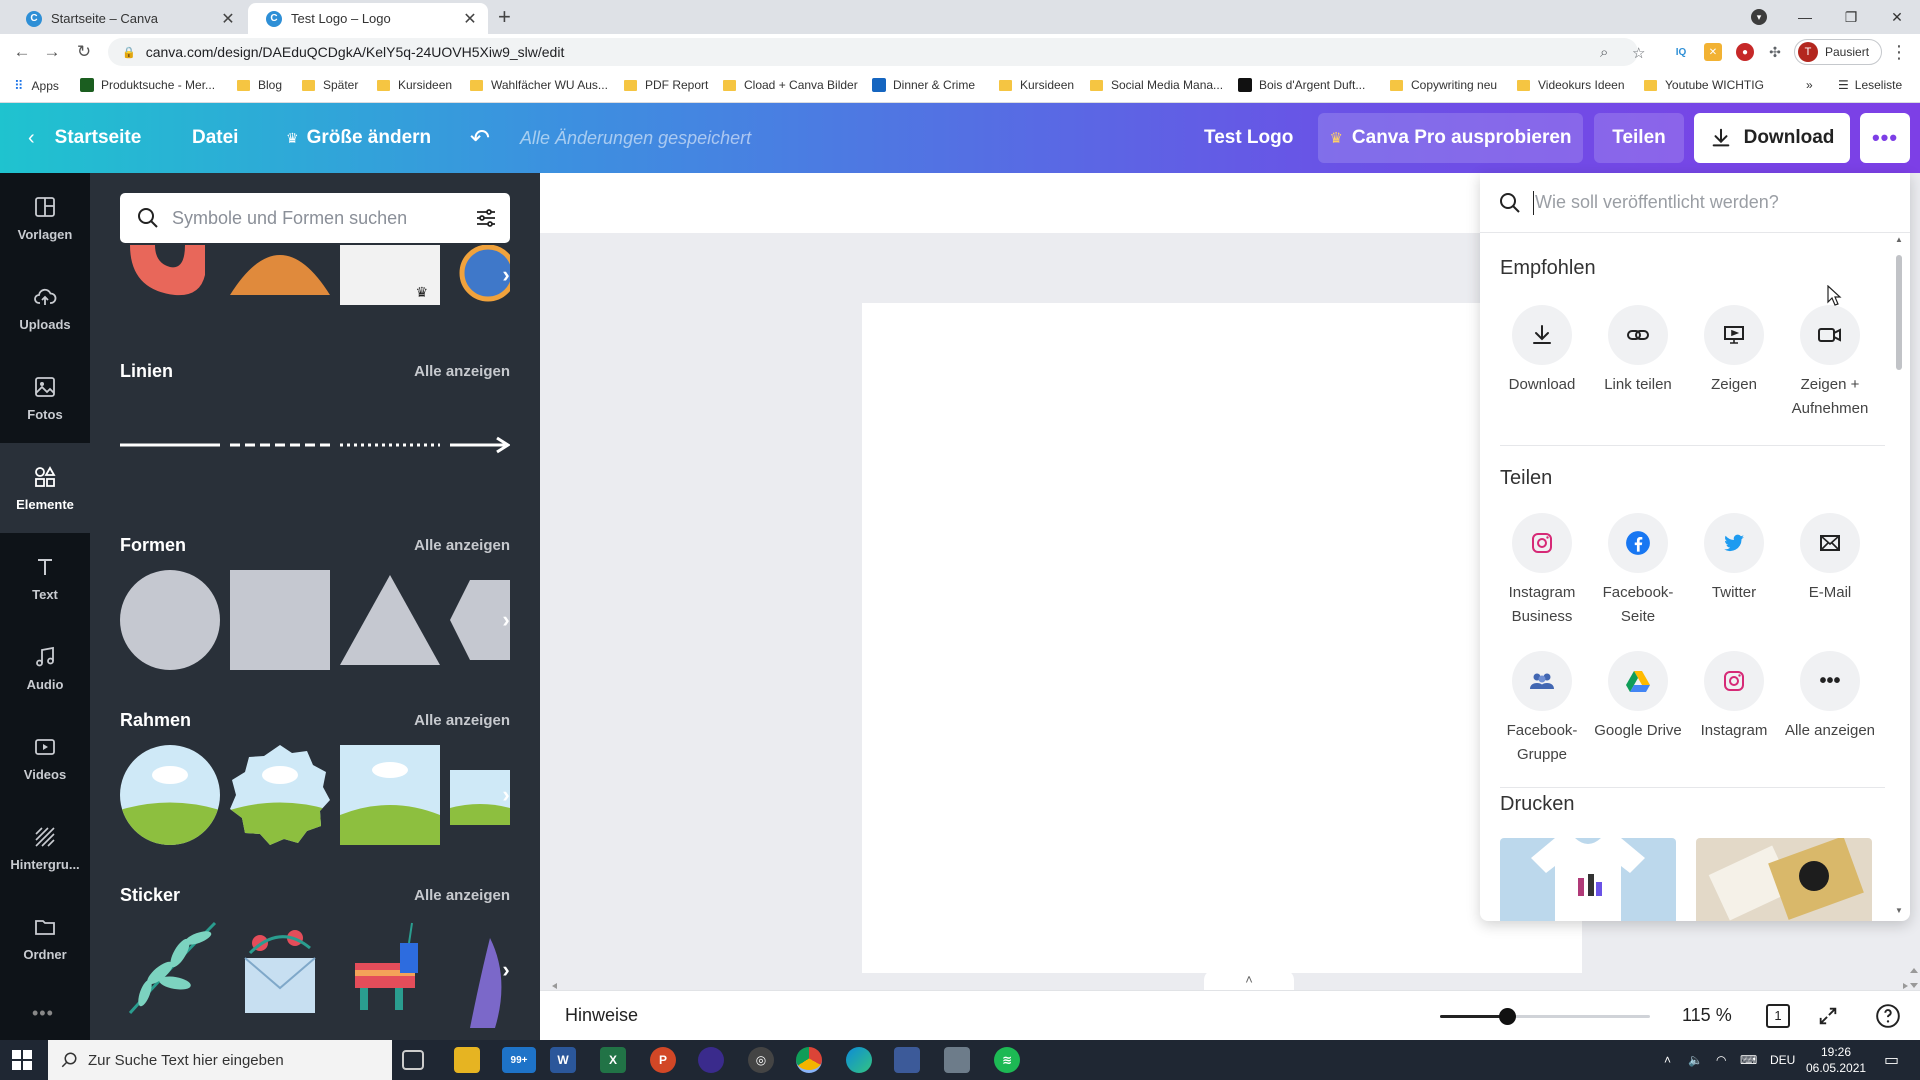 The image size is (1920, 1080). What do you see at coordinates (467, 1060) in the screenshot?
I see `file-explorer-icon` at bounding box center [467, 1060].